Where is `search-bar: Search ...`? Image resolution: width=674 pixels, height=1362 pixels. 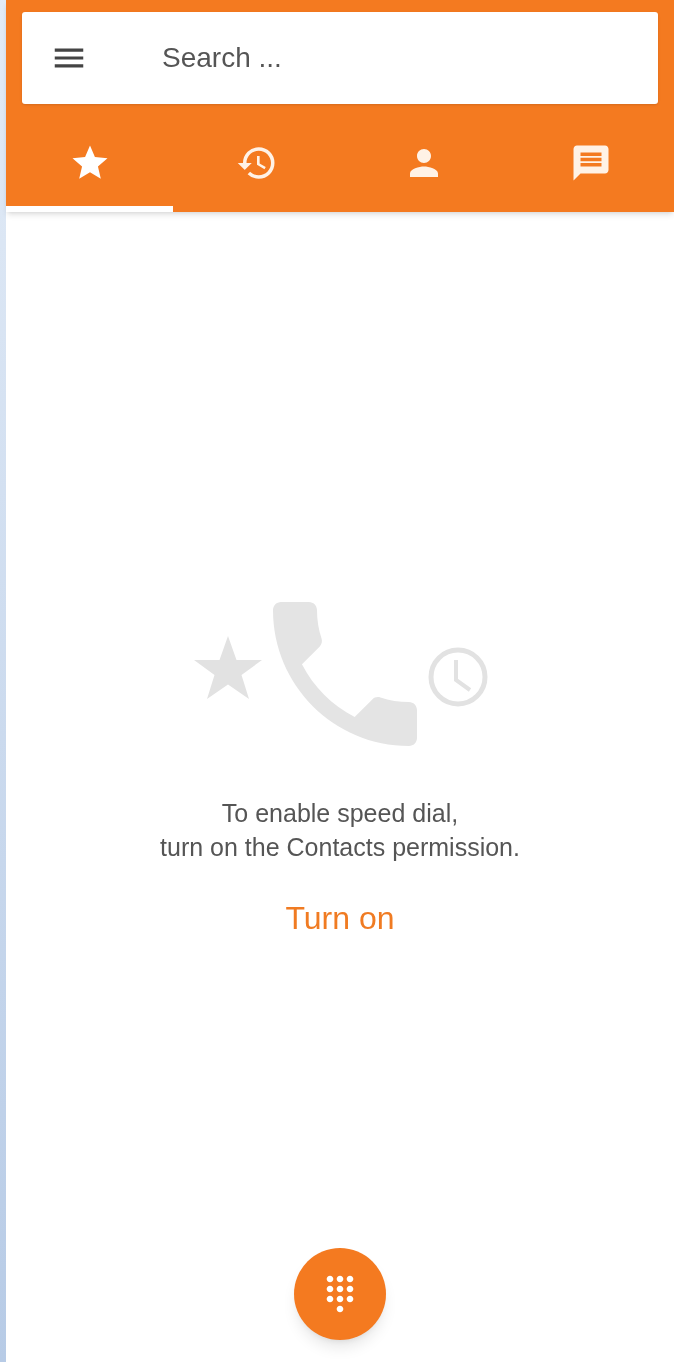
search-bar: Search ... is located at coordinates (340, 58).